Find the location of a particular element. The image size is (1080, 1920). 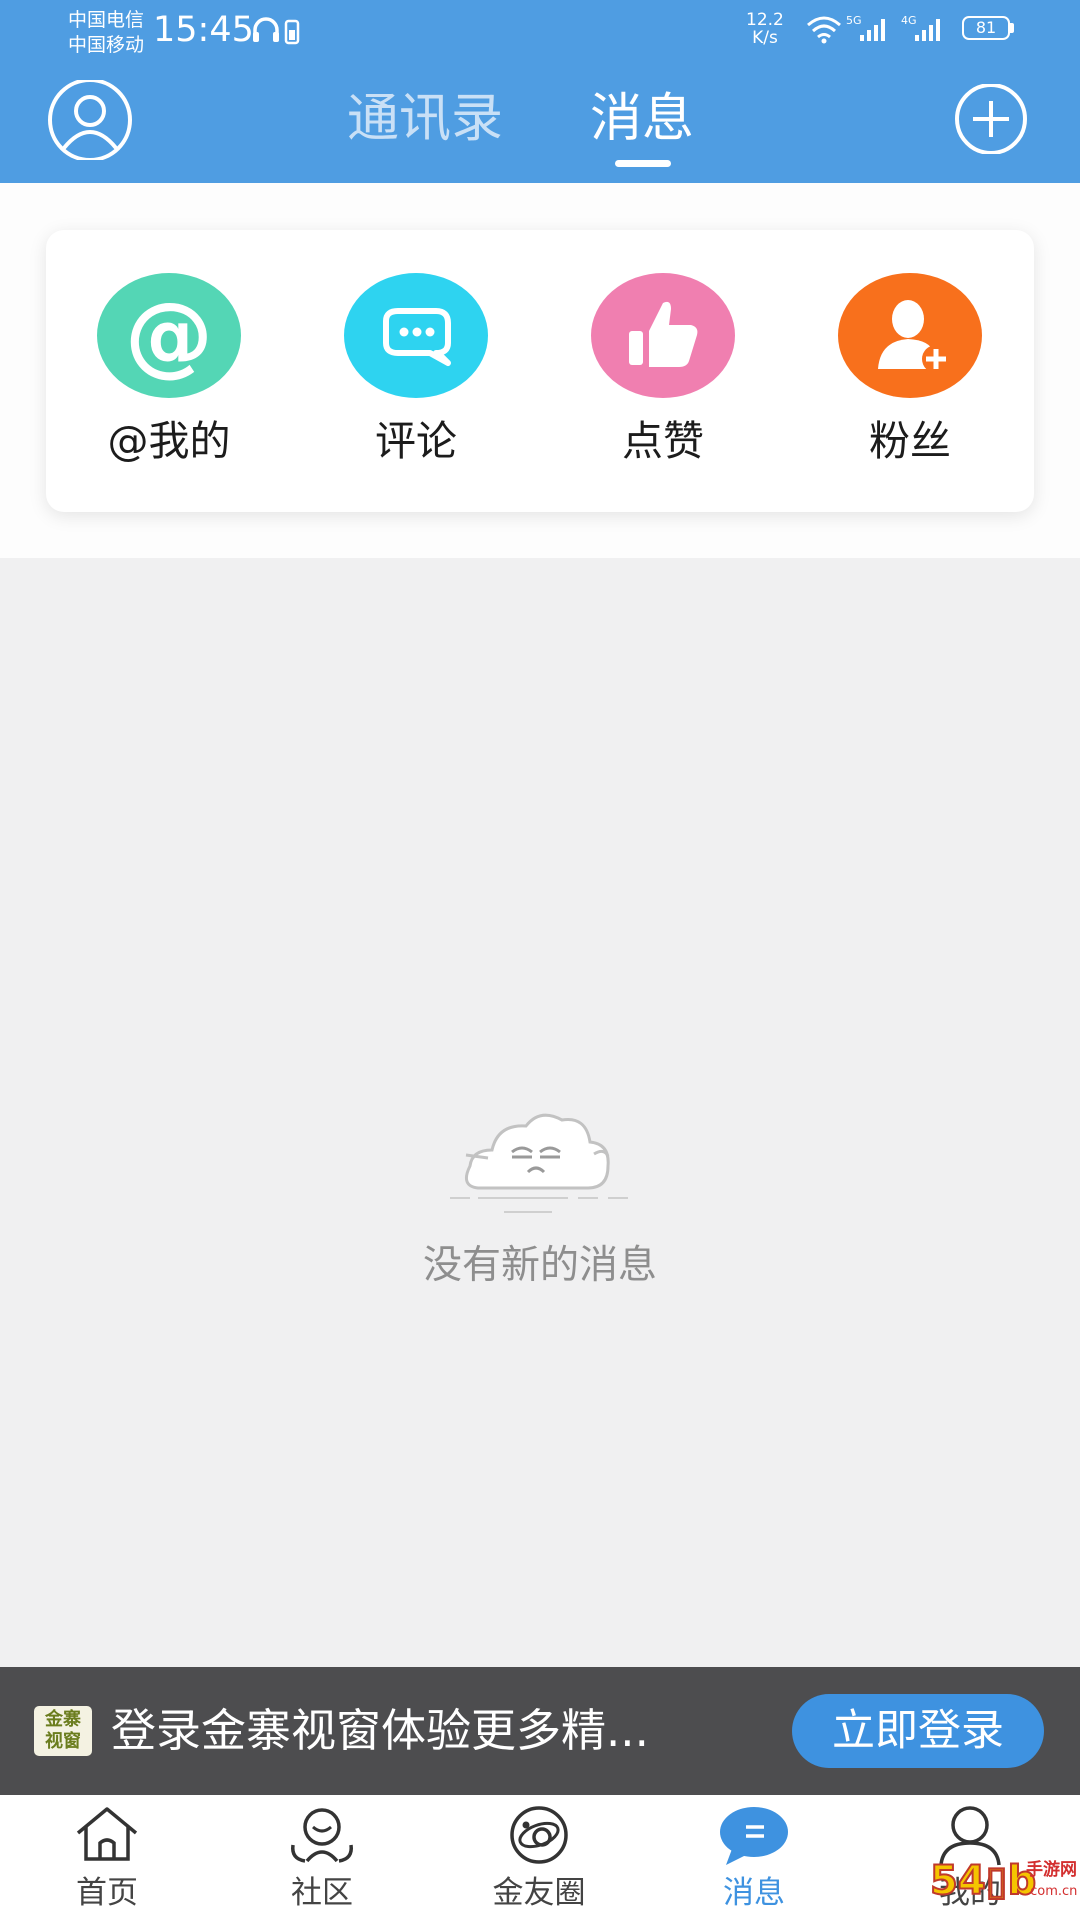

empty-state-text: 没有新的消息 is located at coordinates (539, 1265).